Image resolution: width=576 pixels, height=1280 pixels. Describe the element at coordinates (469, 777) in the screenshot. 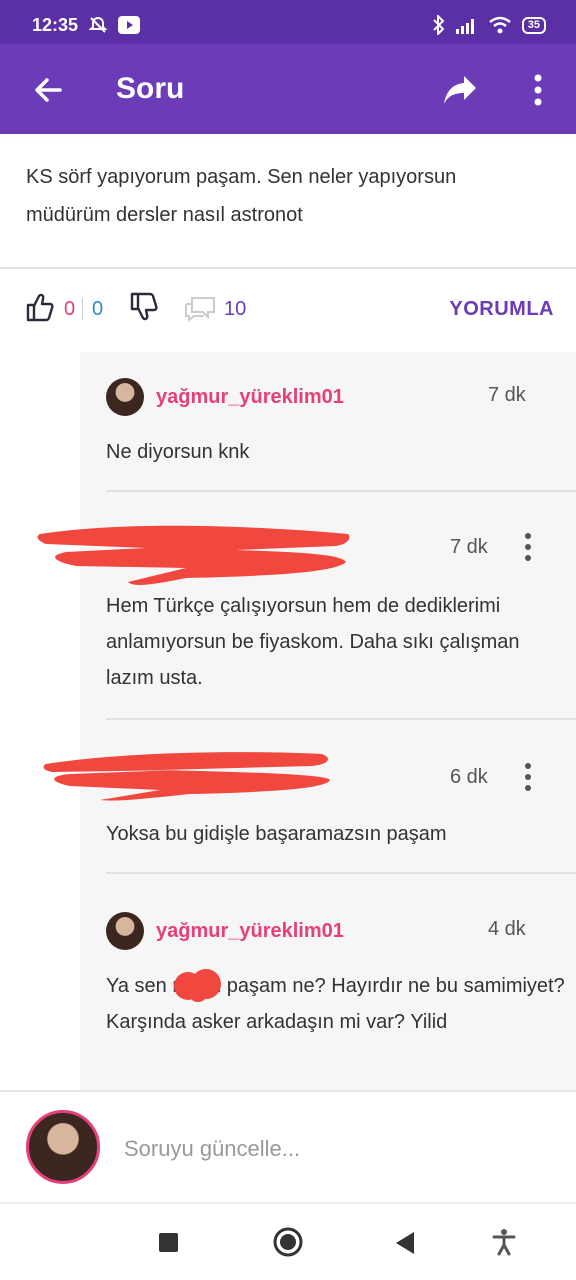

I see `comment-time: 6 dk` at that location.